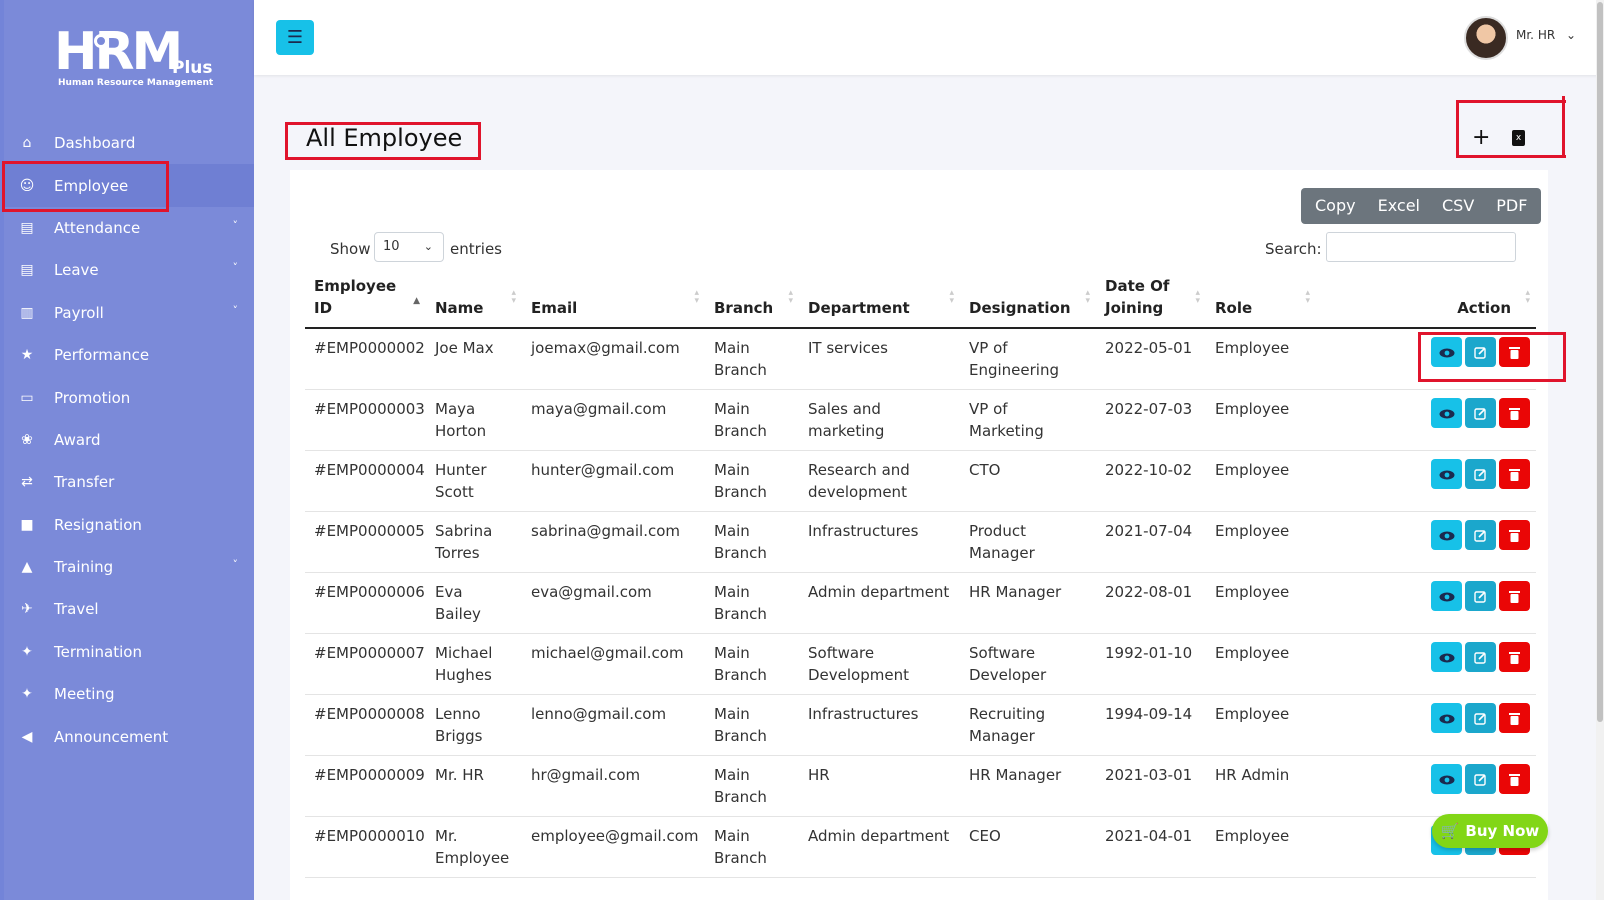 This screenshot has height=900, width=1604. What do you see at coordinates (1261, 298) in the screenshot?
I see `column-header-role: Role ▴ ▾` at bounding box center [1261, 298].